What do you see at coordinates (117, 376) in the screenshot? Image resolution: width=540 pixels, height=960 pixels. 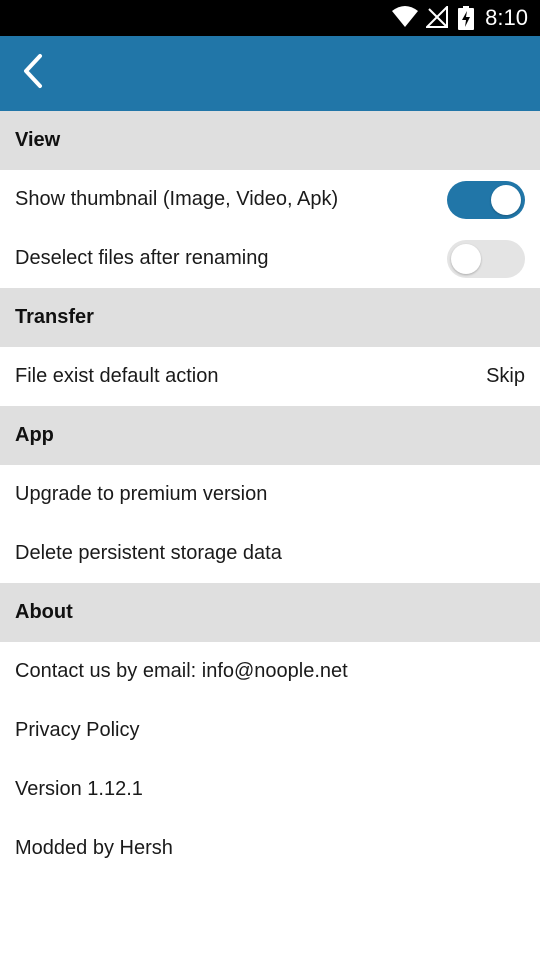 I see `setting-label: File exist default action` at bounding box center [117, 376].